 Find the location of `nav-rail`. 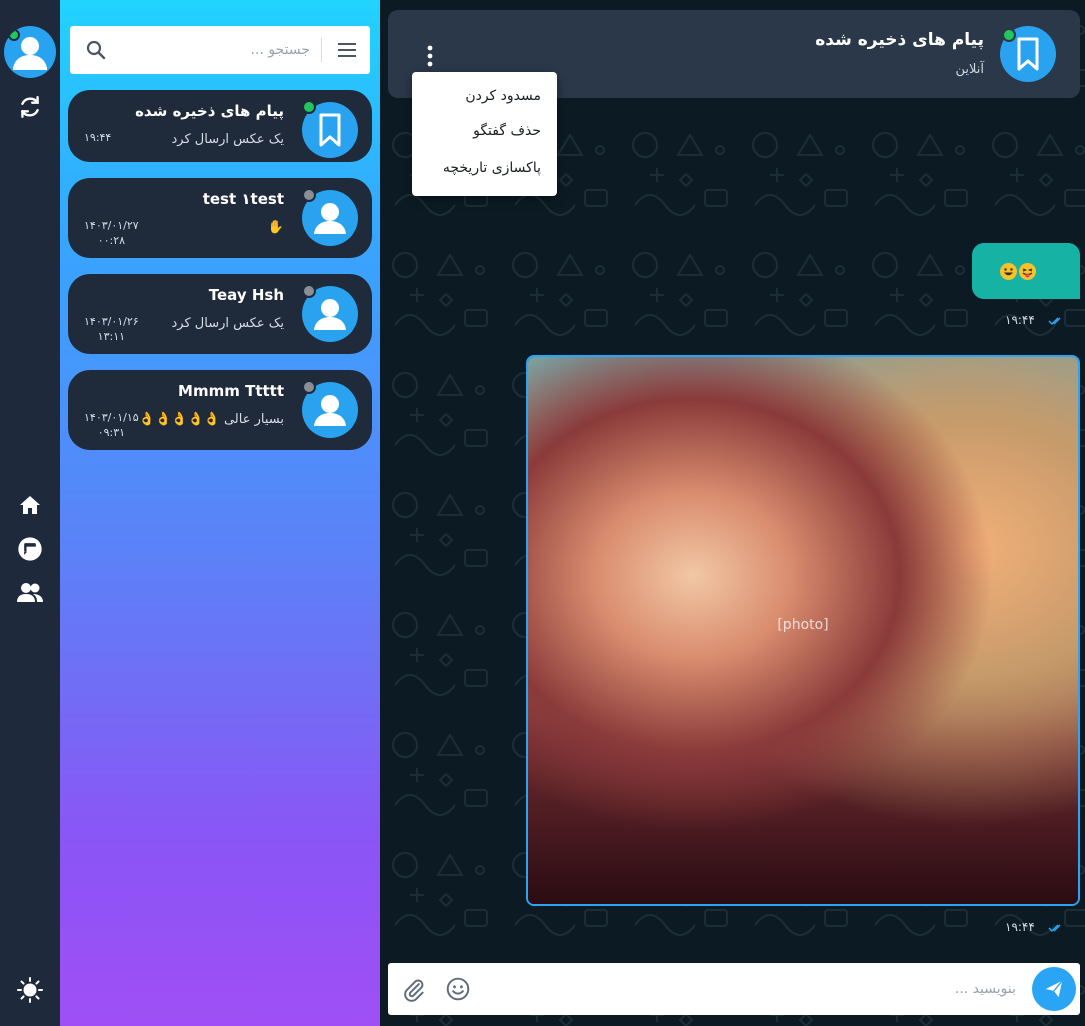

nav-rail is located at coordinates (30, 513).